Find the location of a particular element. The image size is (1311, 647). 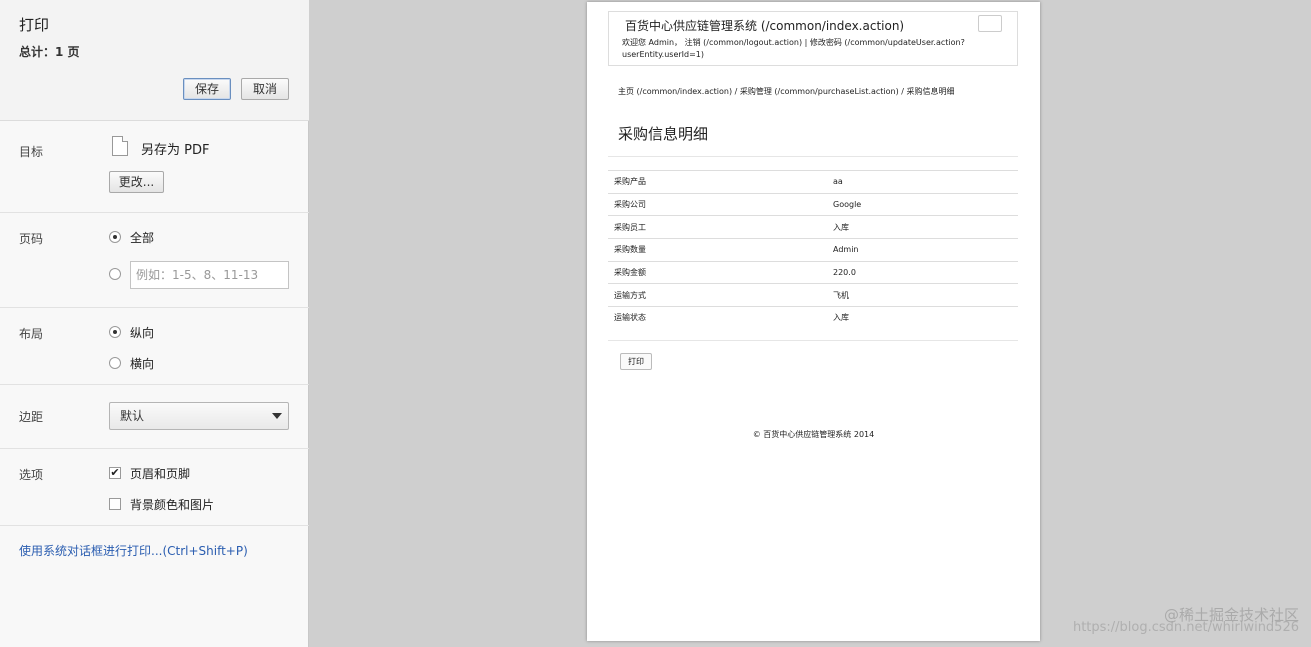

page-title: 采购信息明细 is located at coordinates (663, 134).